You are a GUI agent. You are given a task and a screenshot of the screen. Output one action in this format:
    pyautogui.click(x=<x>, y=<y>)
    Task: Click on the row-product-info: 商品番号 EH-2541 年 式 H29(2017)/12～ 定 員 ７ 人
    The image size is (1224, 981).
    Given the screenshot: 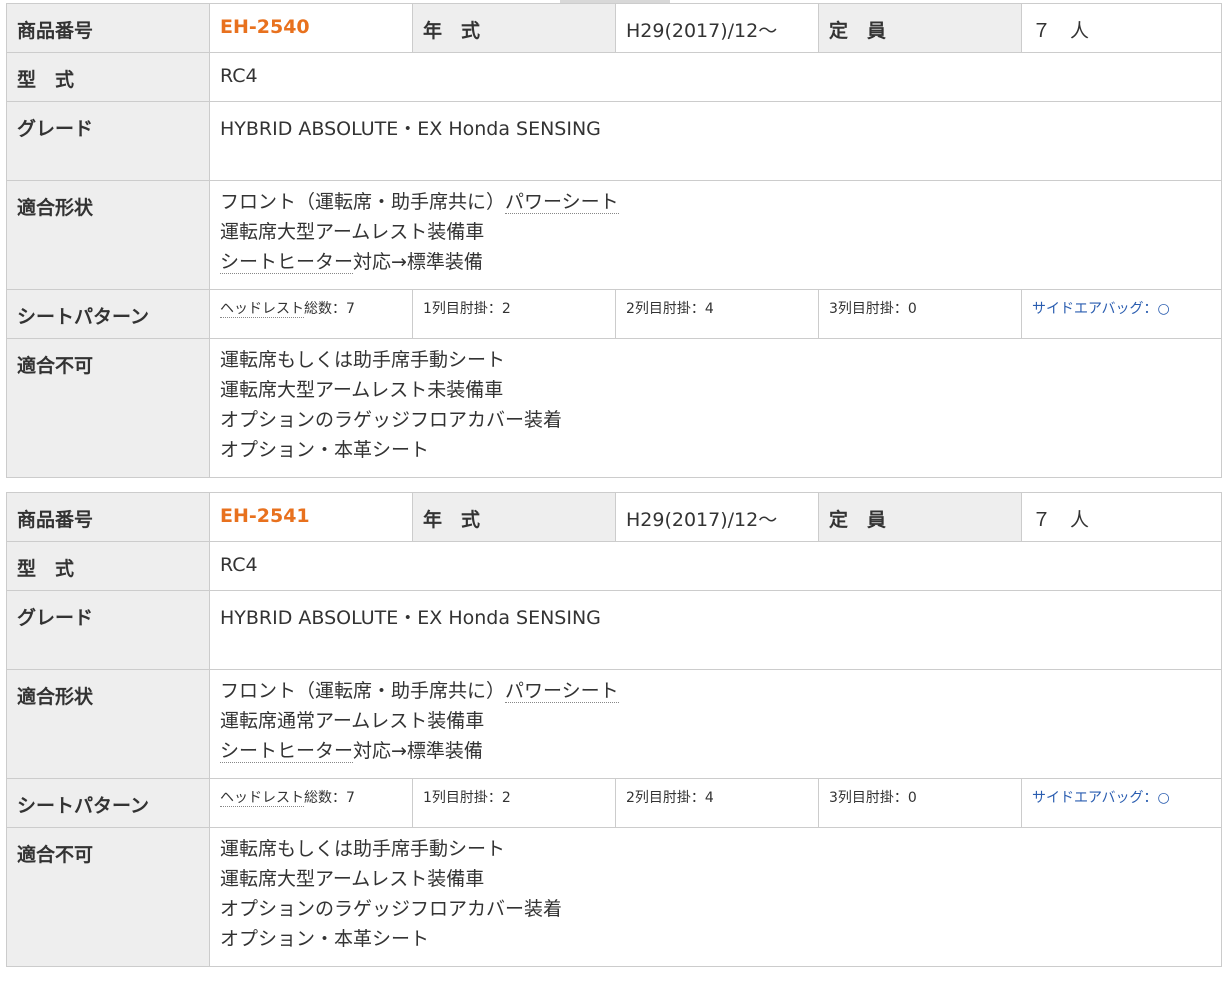 What is the action you would take?
    pyautogui.click(x=614, y=517)
    